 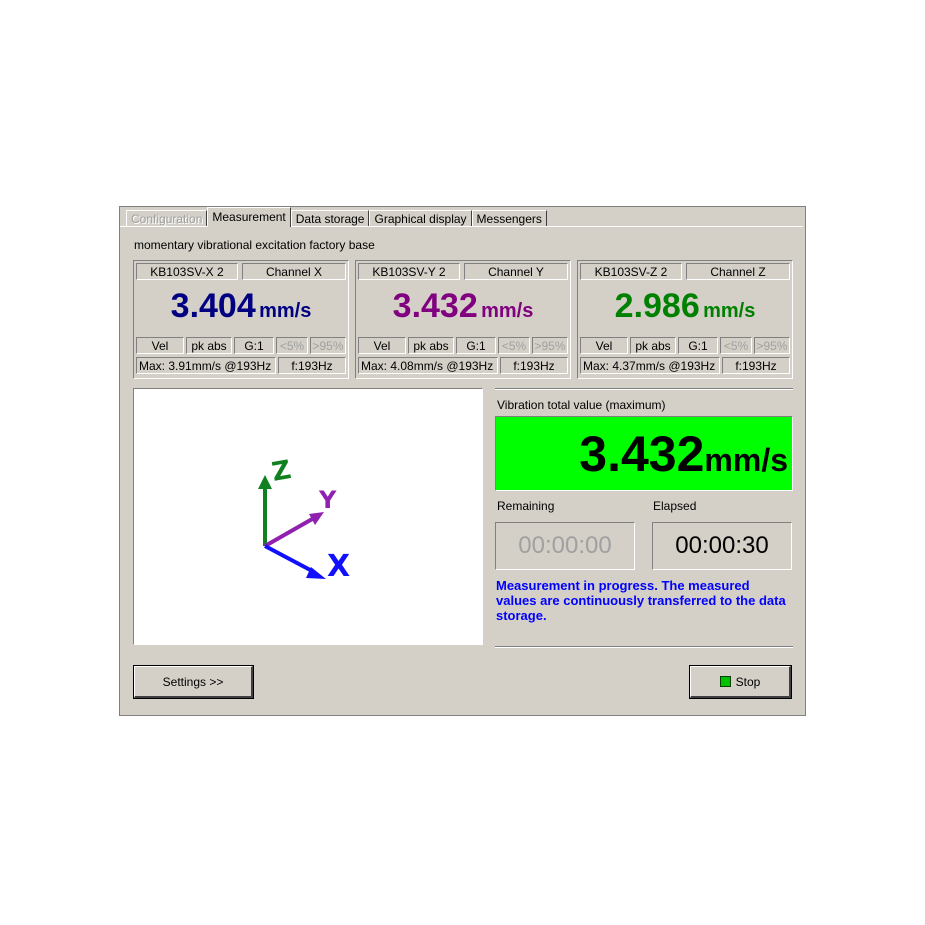 What do you see at coordinates (604, 345) in the screenshot?
I see `channel-z-mode: Vel` at bounding box center [604, 345].